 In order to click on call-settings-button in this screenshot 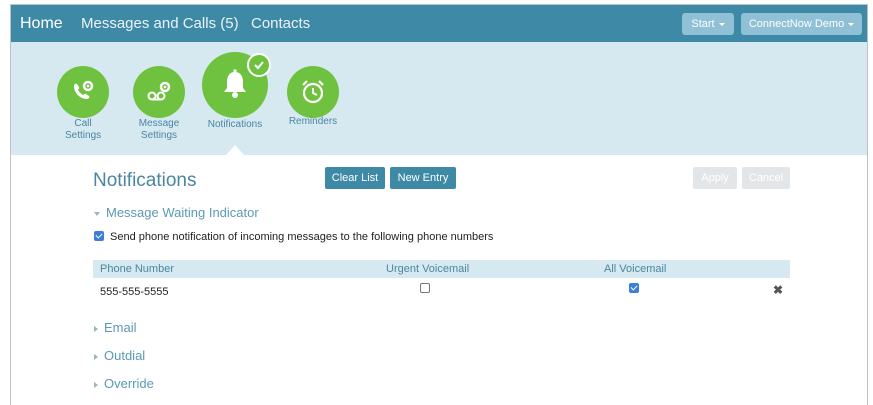, I will do `click(83, 92)`.